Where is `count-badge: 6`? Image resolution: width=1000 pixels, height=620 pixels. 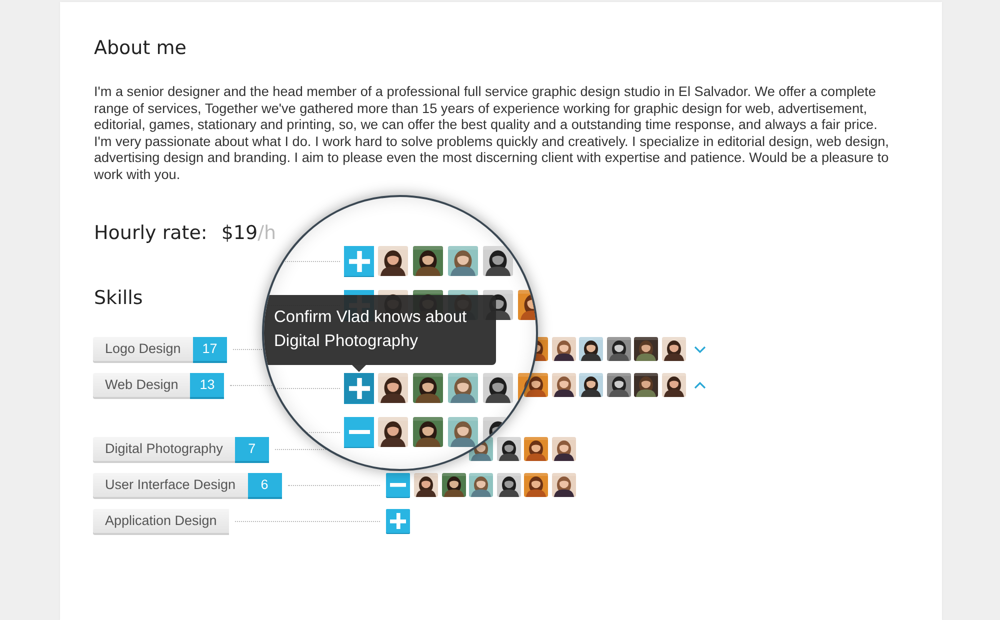 count-badge: 6 is located at coordinates (265, 485).